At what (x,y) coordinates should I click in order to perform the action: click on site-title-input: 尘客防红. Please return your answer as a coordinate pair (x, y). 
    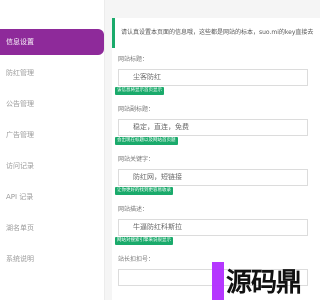
    Looking at the image, I should click on (213, 77).